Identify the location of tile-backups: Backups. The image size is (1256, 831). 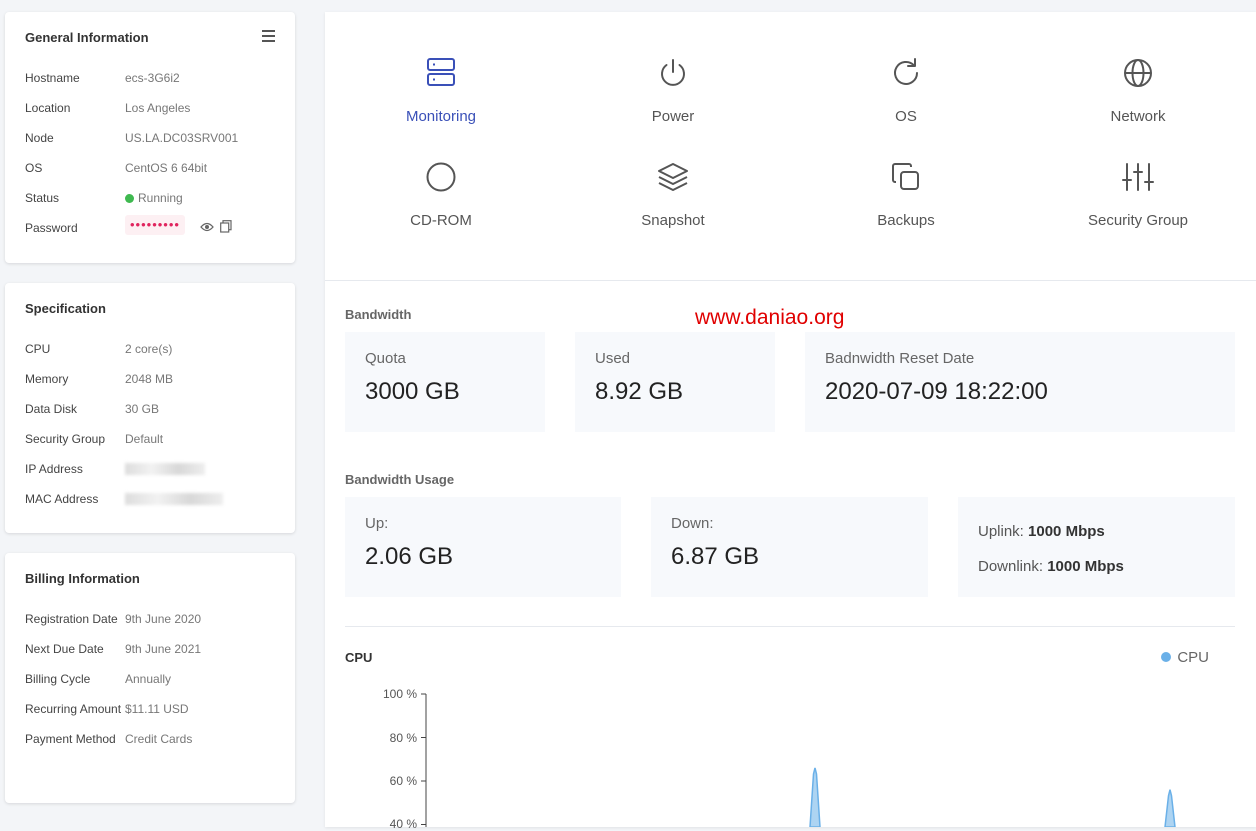
(906, 206).